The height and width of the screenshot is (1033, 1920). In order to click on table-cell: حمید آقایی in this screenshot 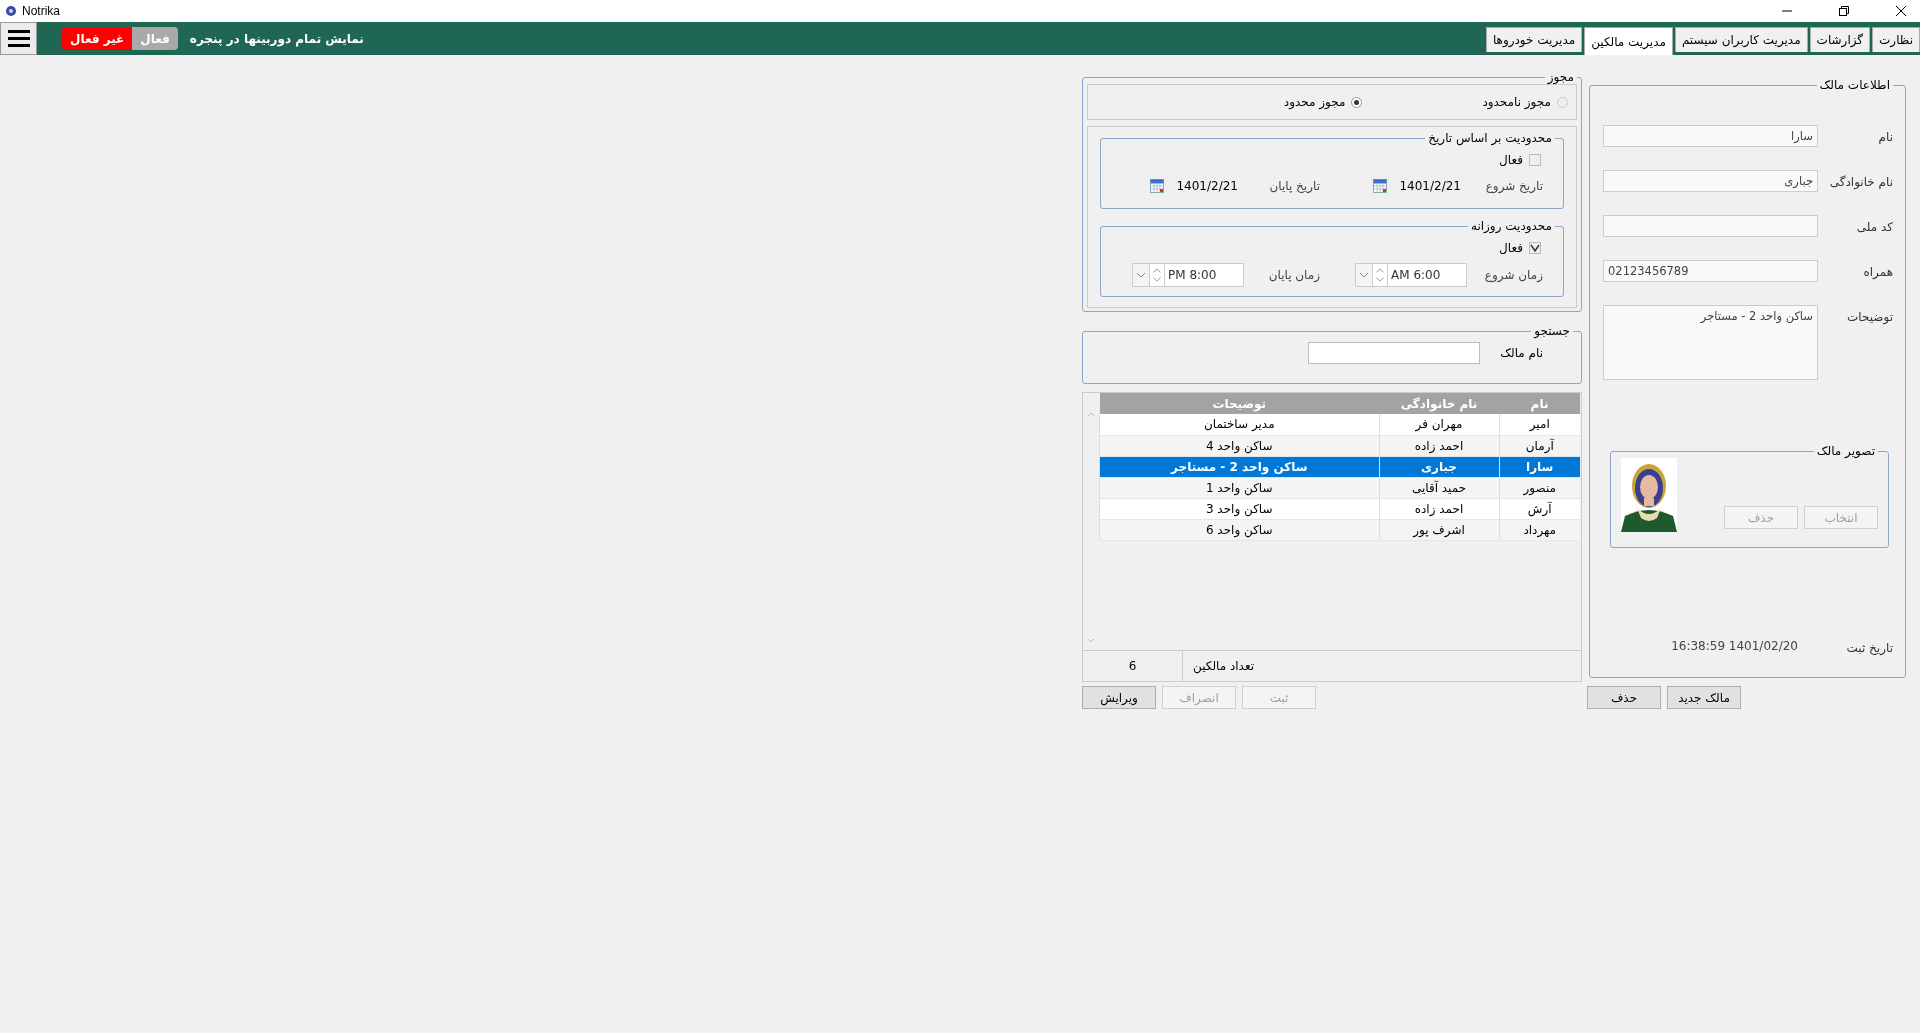, I will do `click(1439, 487)`.